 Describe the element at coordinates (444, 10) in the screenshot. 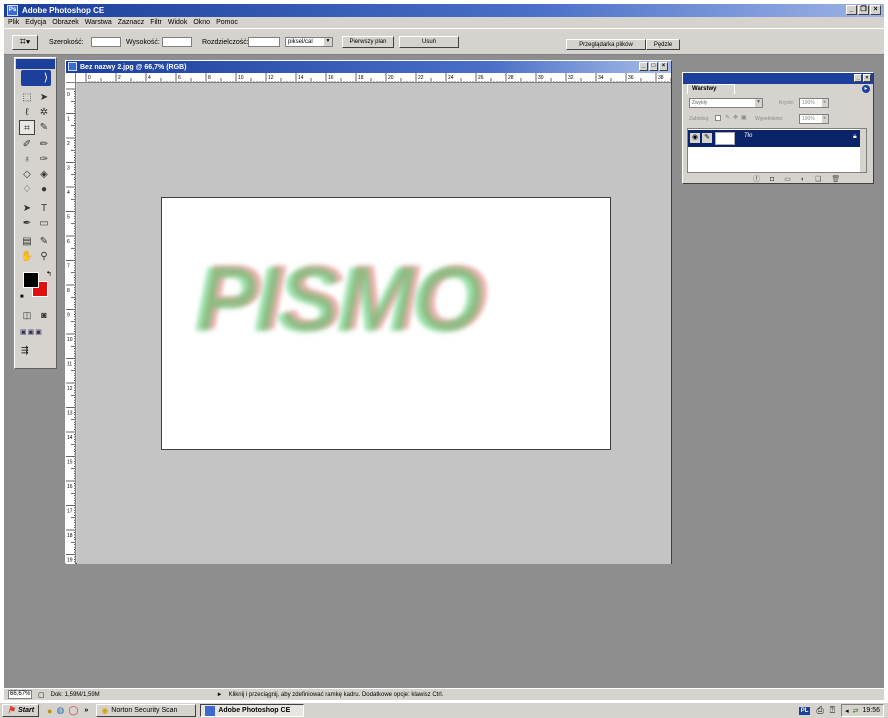

I see `app-title-bar: Ps Adobe Photoshop CE _ ❐ ×` at that location.